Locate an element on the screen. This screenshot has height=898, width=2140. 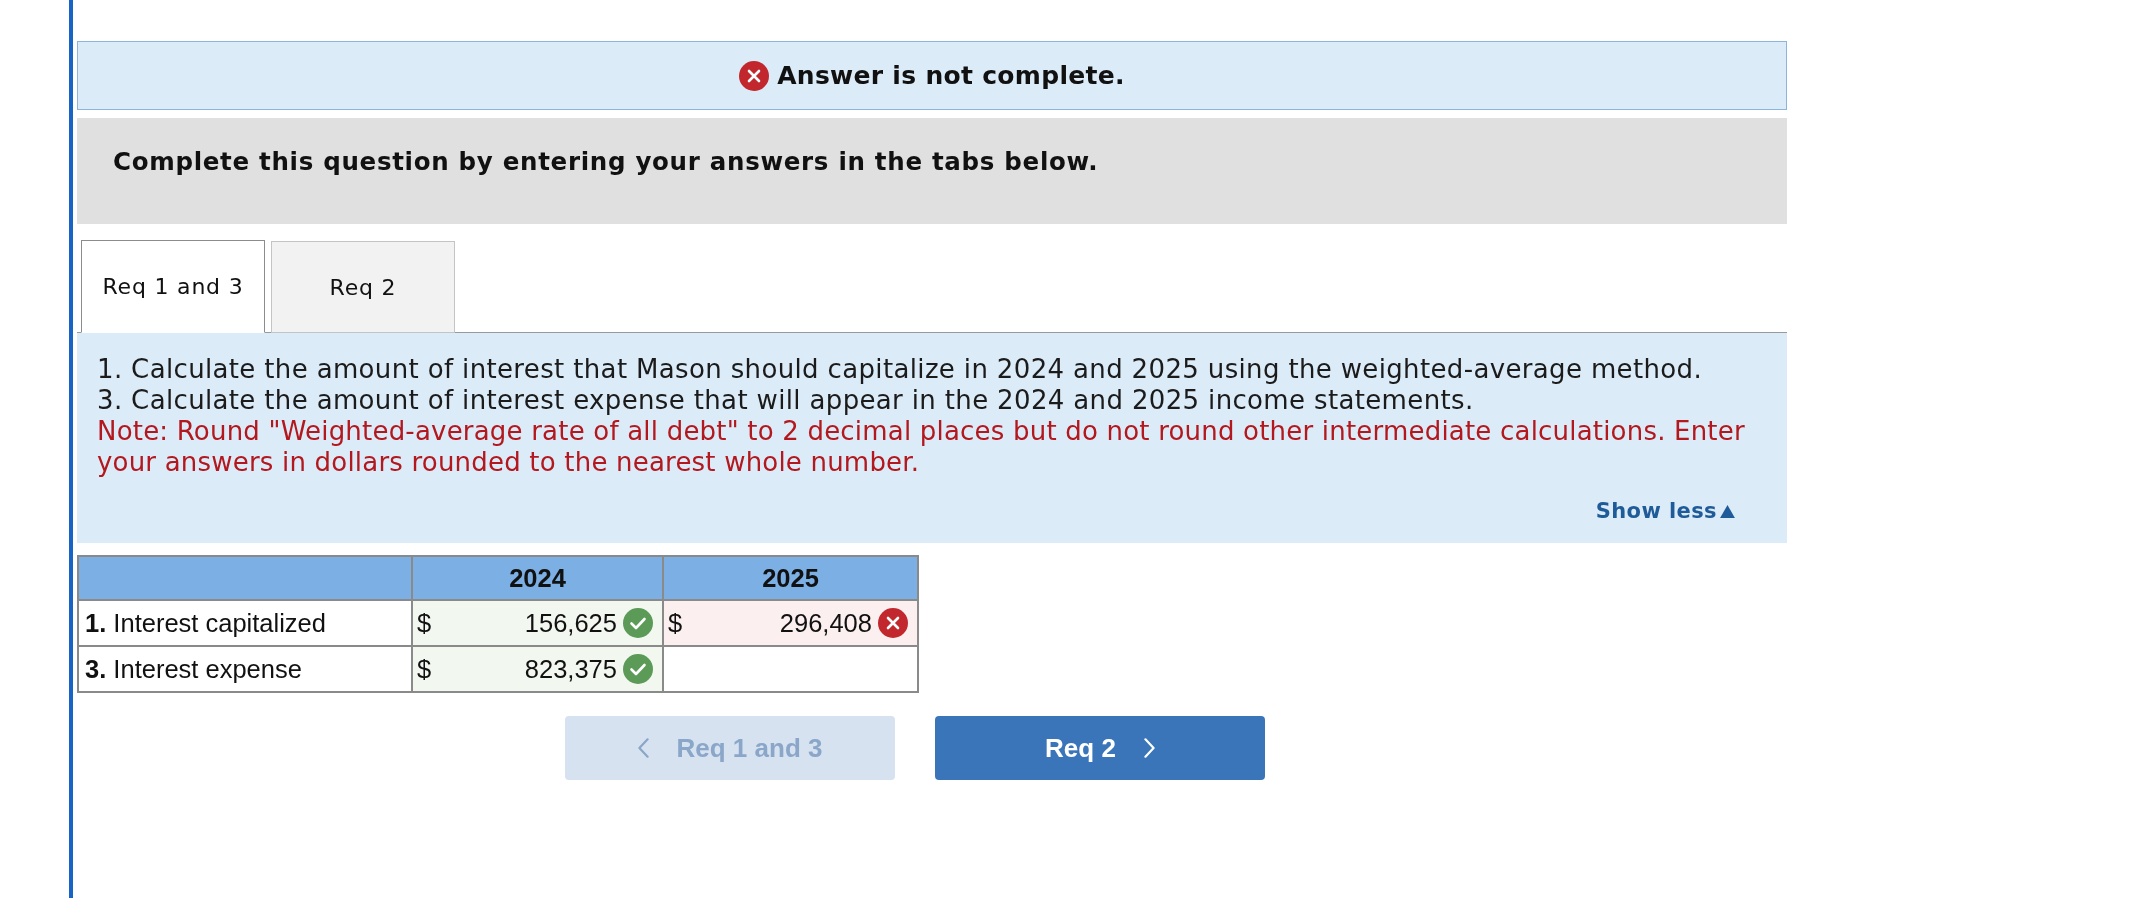
answer-value: 296,408 is located at coordinates (825, 623).